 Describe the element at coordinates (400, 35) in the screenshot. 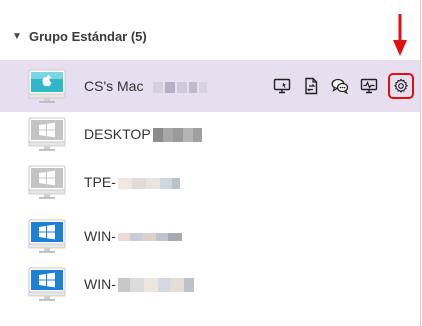

I see `annotation-arrow` at that location.